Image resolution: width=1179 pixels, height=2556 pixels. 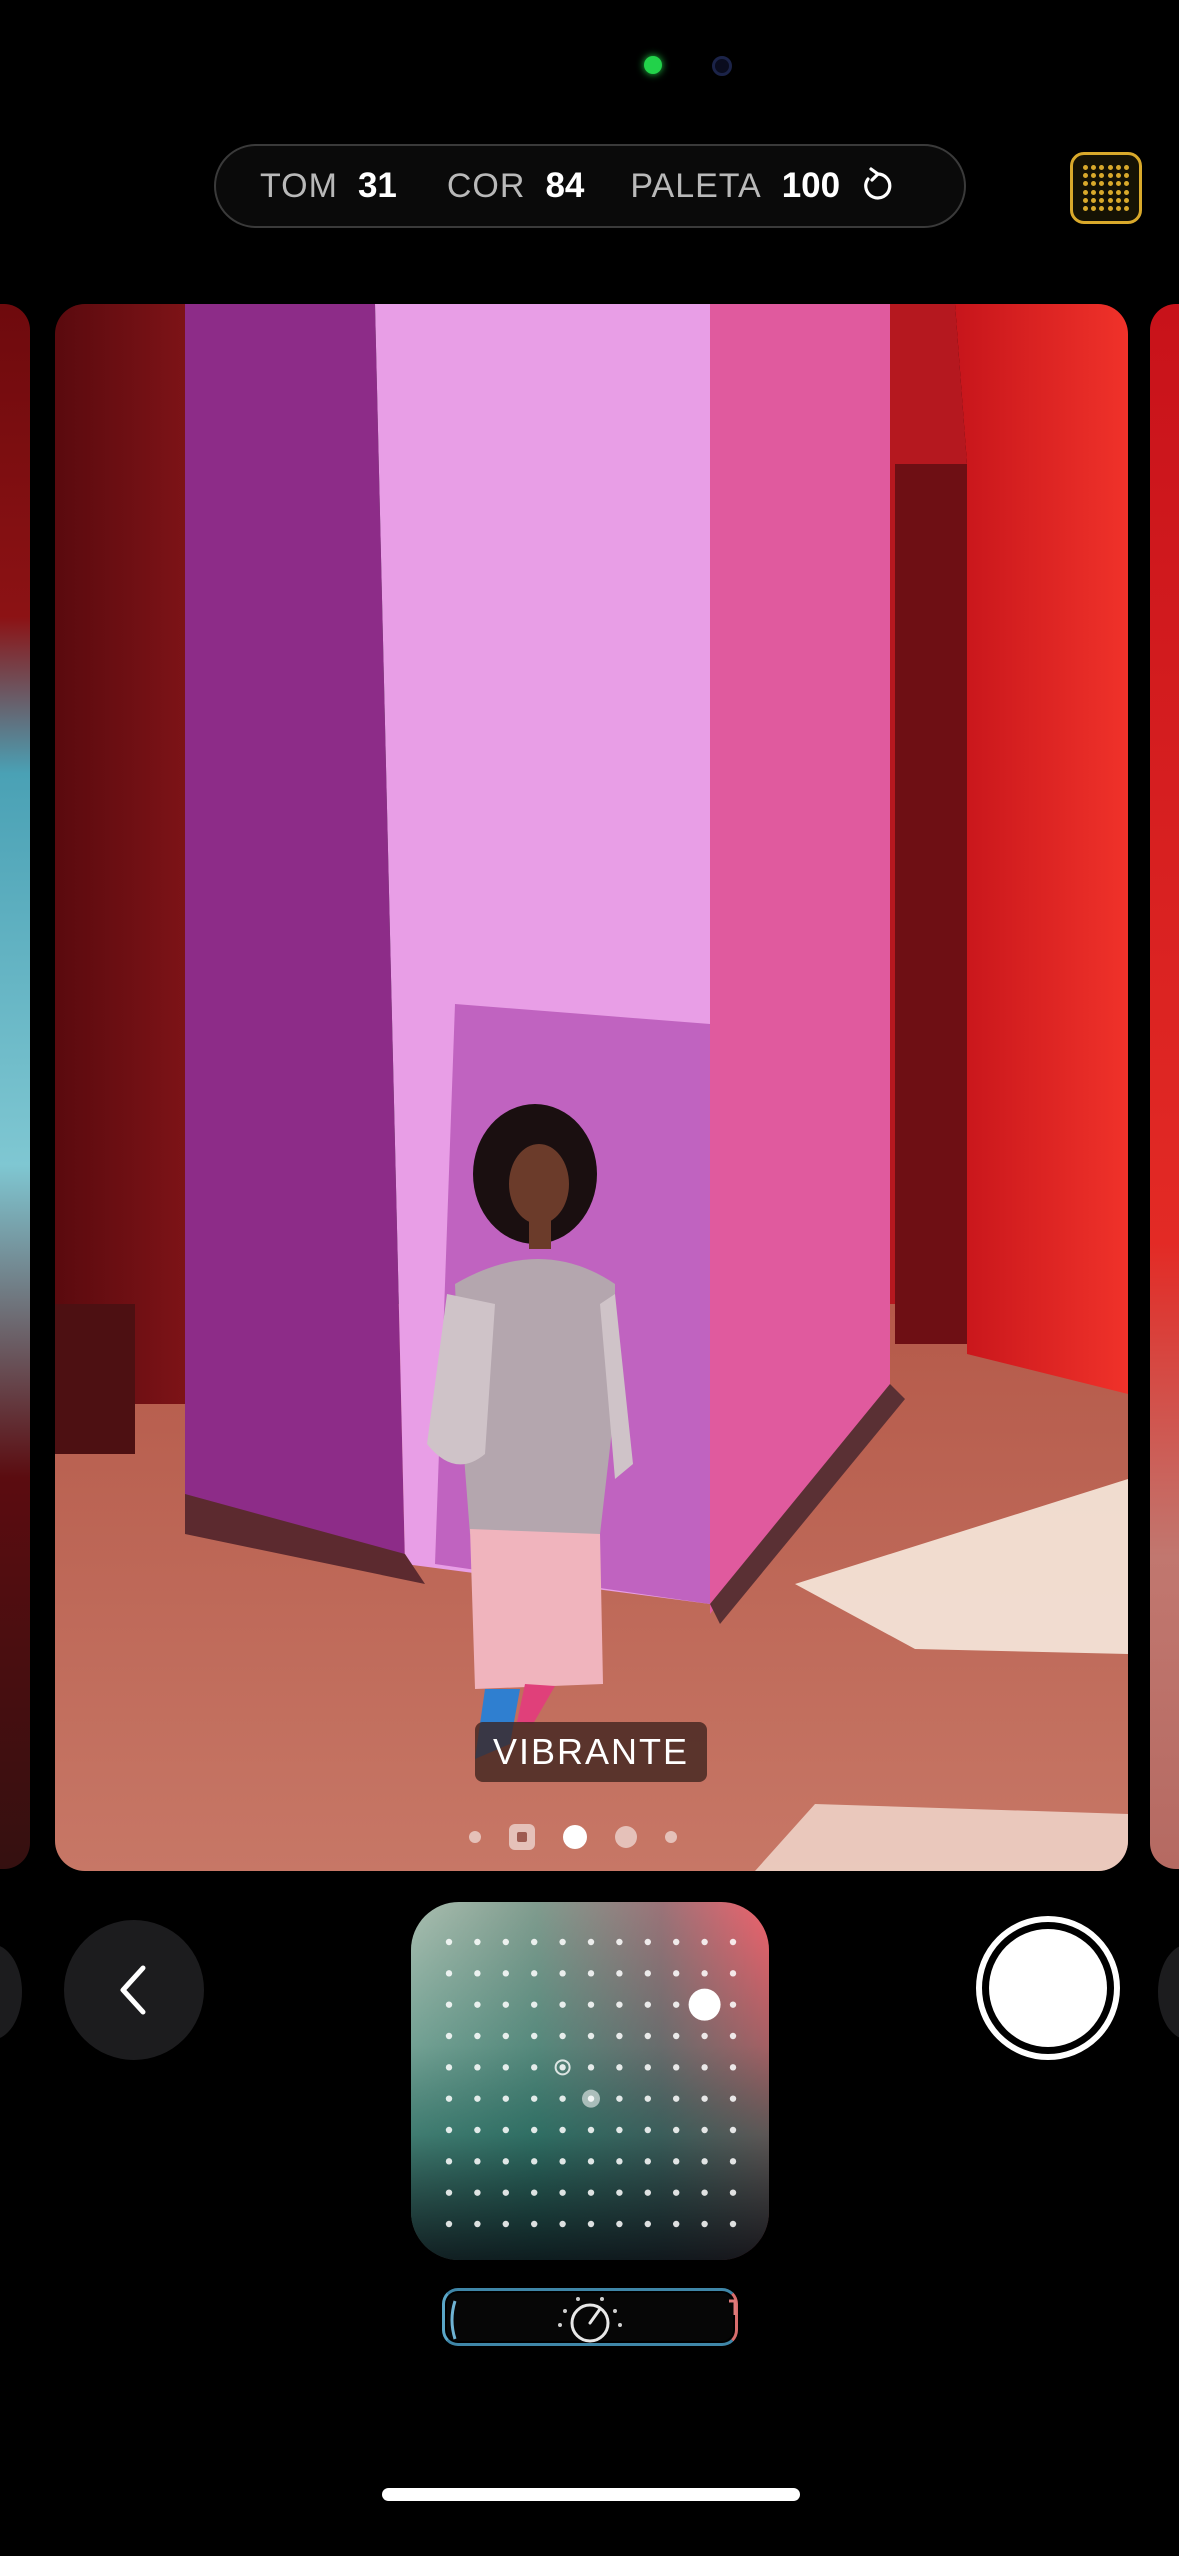 I want to click on palette-slider, so click(x=590, y=2317).